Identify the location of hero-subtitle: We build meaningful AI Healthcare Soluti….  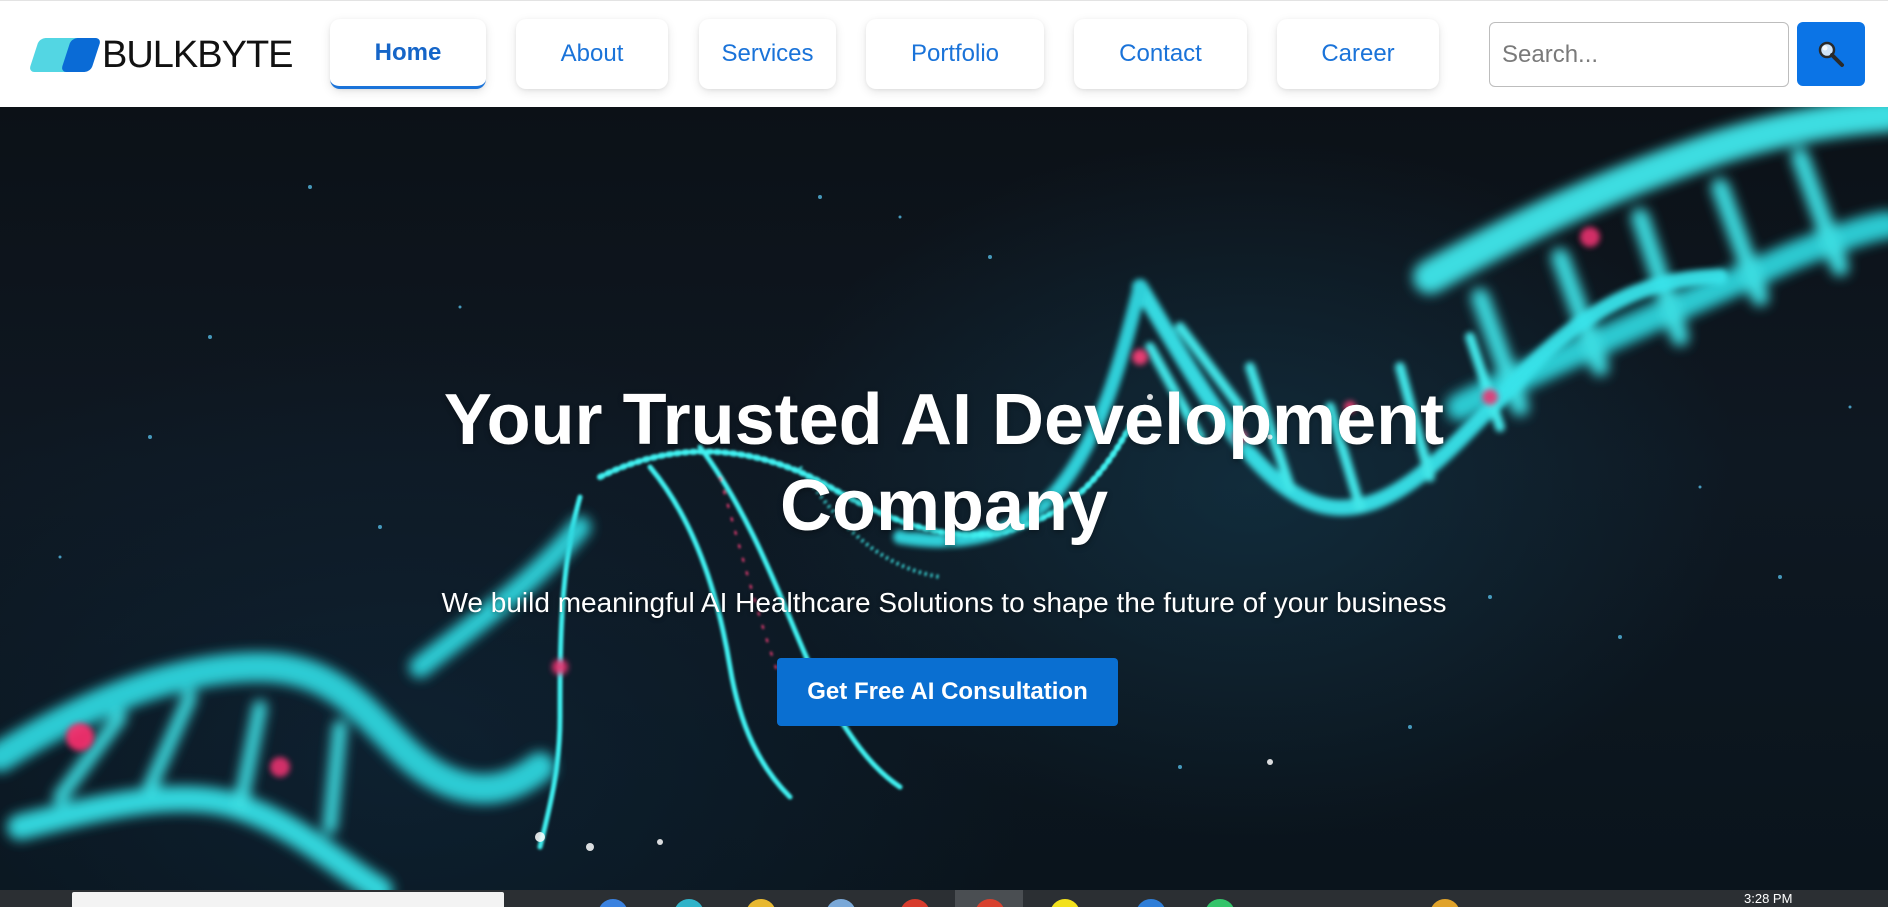
(944, 602).